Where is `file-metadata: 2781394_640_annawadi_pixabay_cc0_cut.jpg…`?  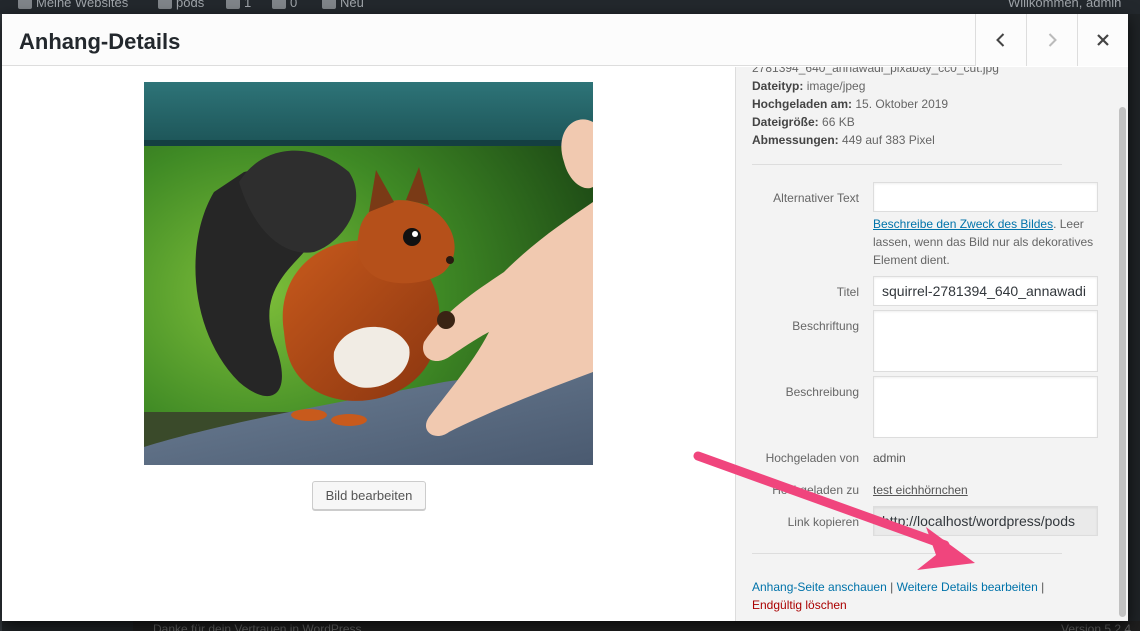 file-metadata: 2781394_640_annawadi_pixabay_cc0_cut.jpg… is located at coordinates (875, 108).